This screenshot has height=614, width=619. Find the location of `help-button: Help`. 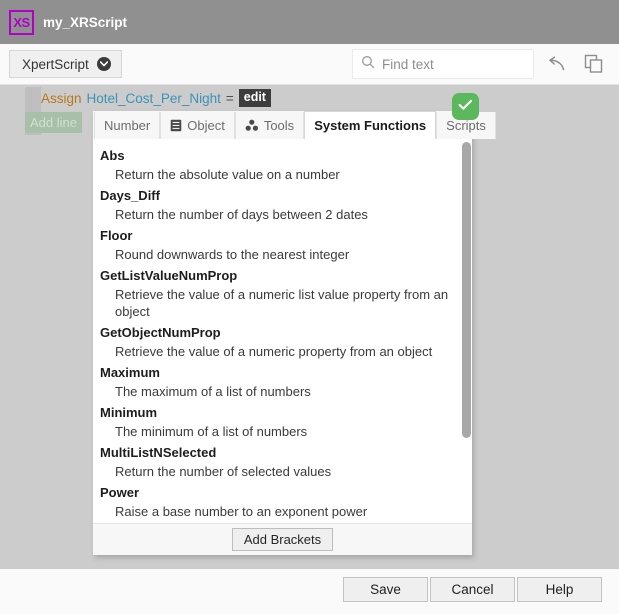

help-button: Help is located at coordinates (559, 589).